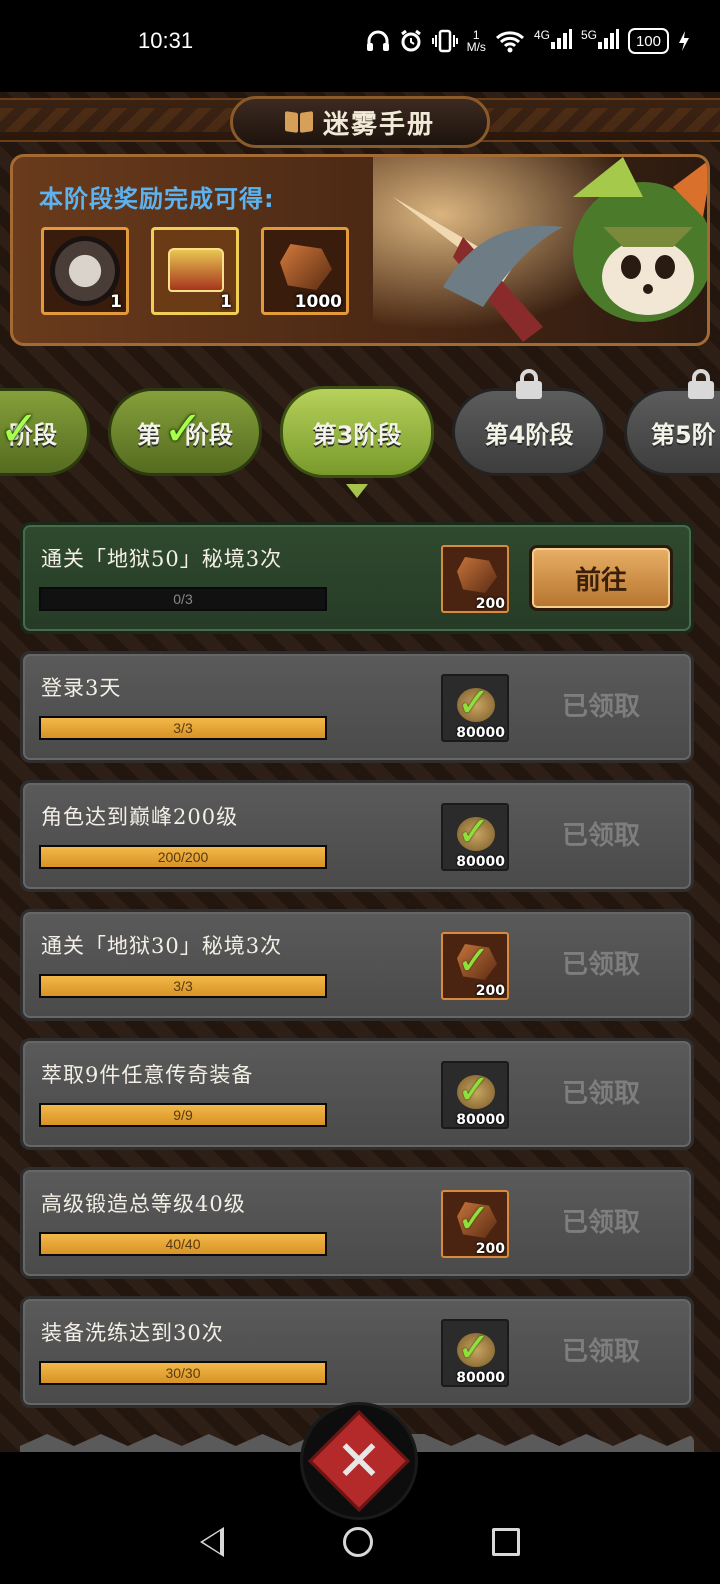 This screenshot has width=720, height=1584. What do you see at coordinates (378, 124) in the screenshot?
I see `page-title: 迷雾手册` at bounding box center [378, 124].